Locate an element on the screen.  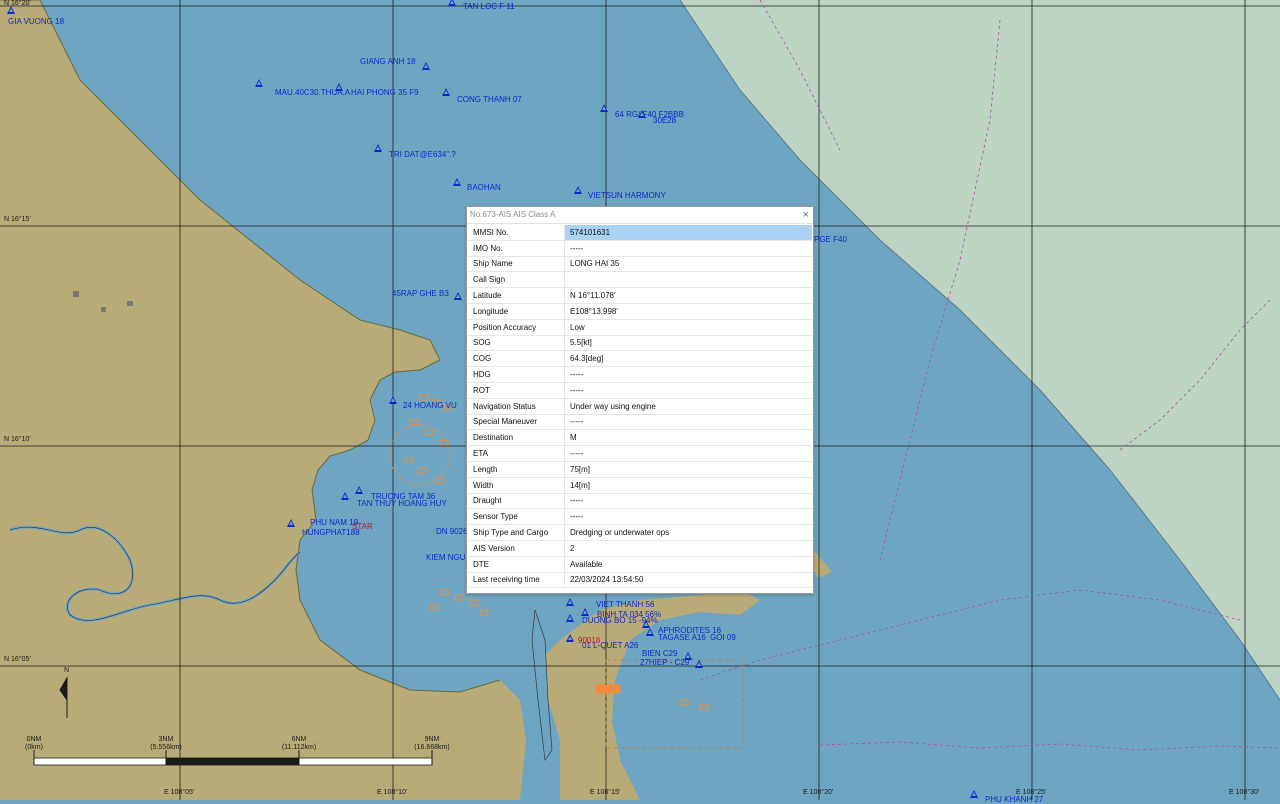
ais-row: IMO No. ----- is located at coordinates (640, 248).